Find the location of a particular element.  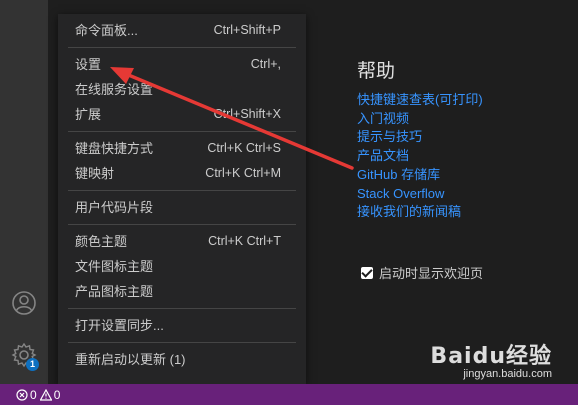

problems-indicator: 0 0 is located at coordinates (39, 395).